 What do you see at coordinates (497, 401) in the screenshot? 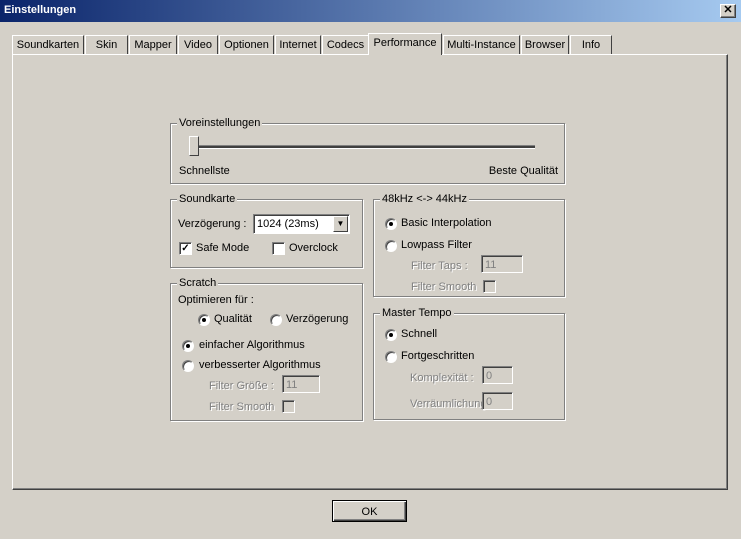
I see `spatial-field: 0` at bounding box center [497, 401].